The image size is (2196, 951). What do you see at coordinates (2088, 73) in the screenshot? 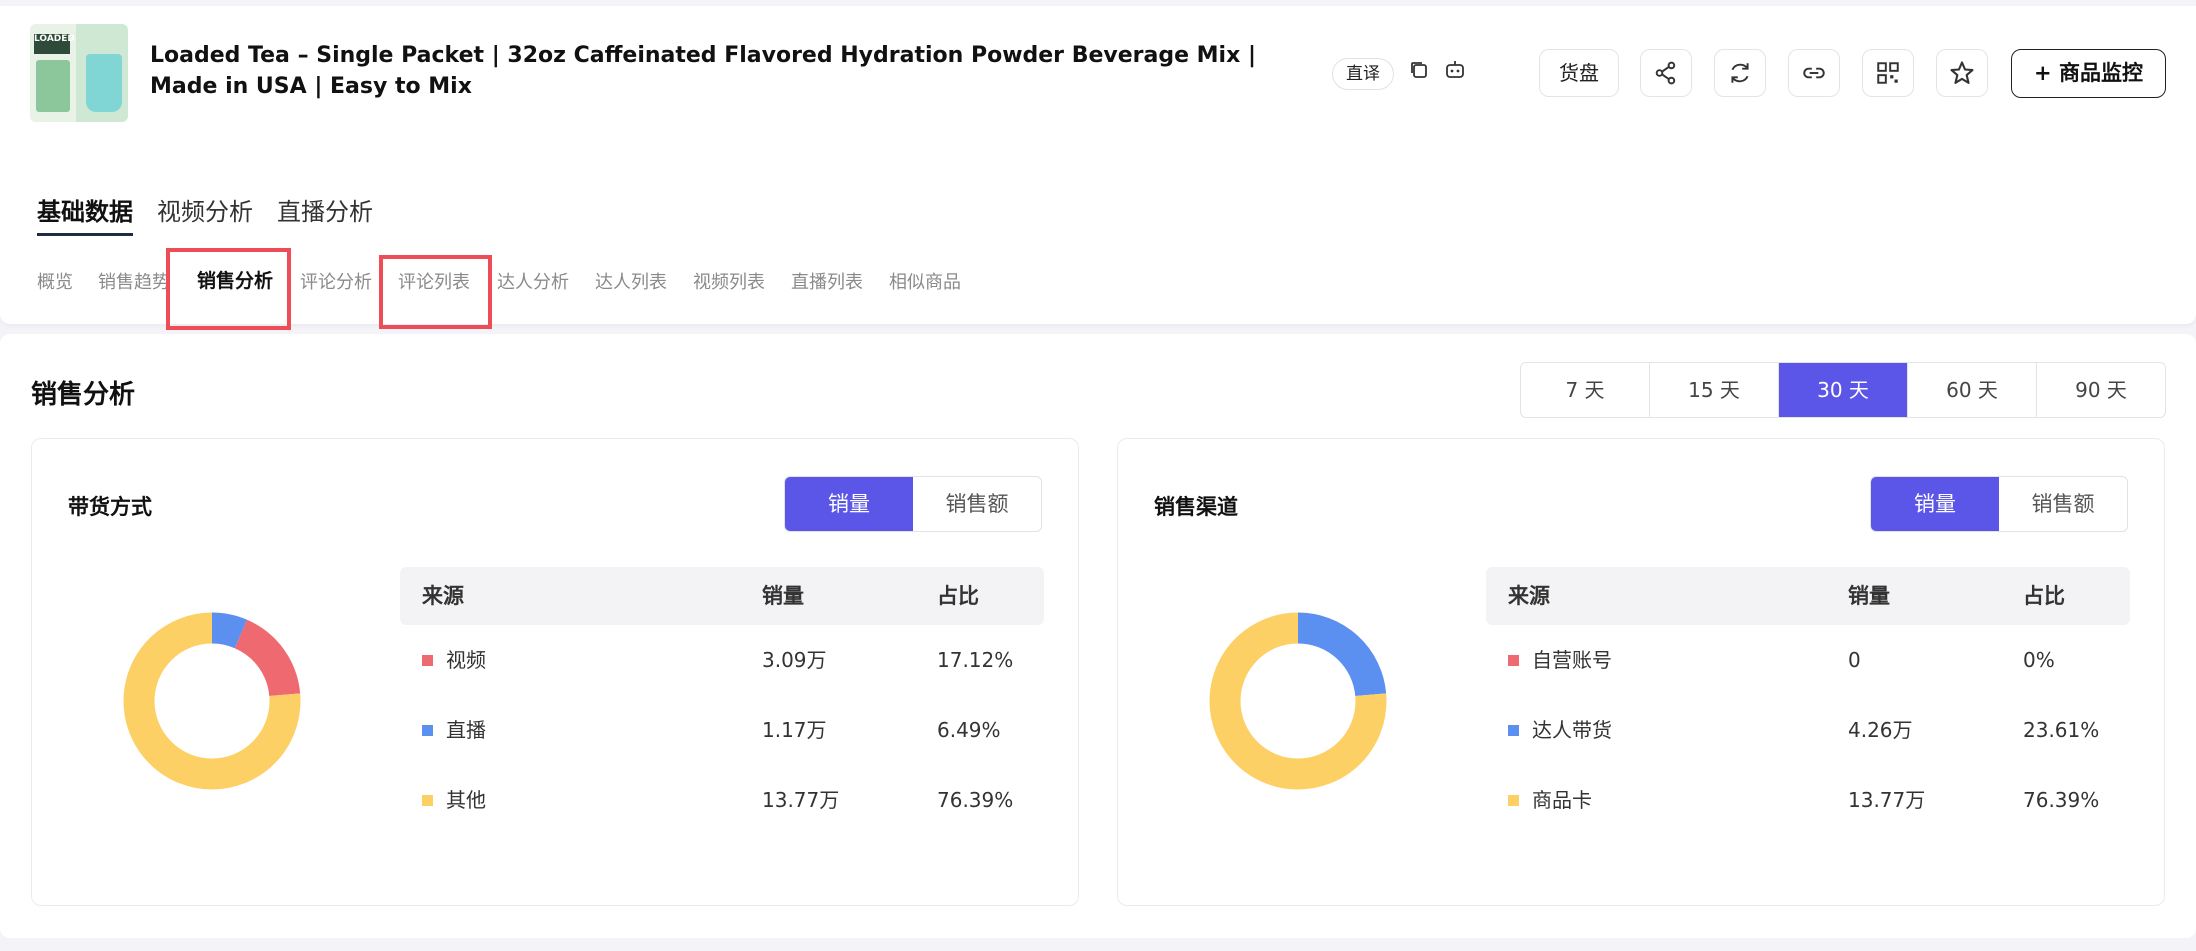
I see `product-monitor-button: + 商品监控` at bounding box center [2088, 73].